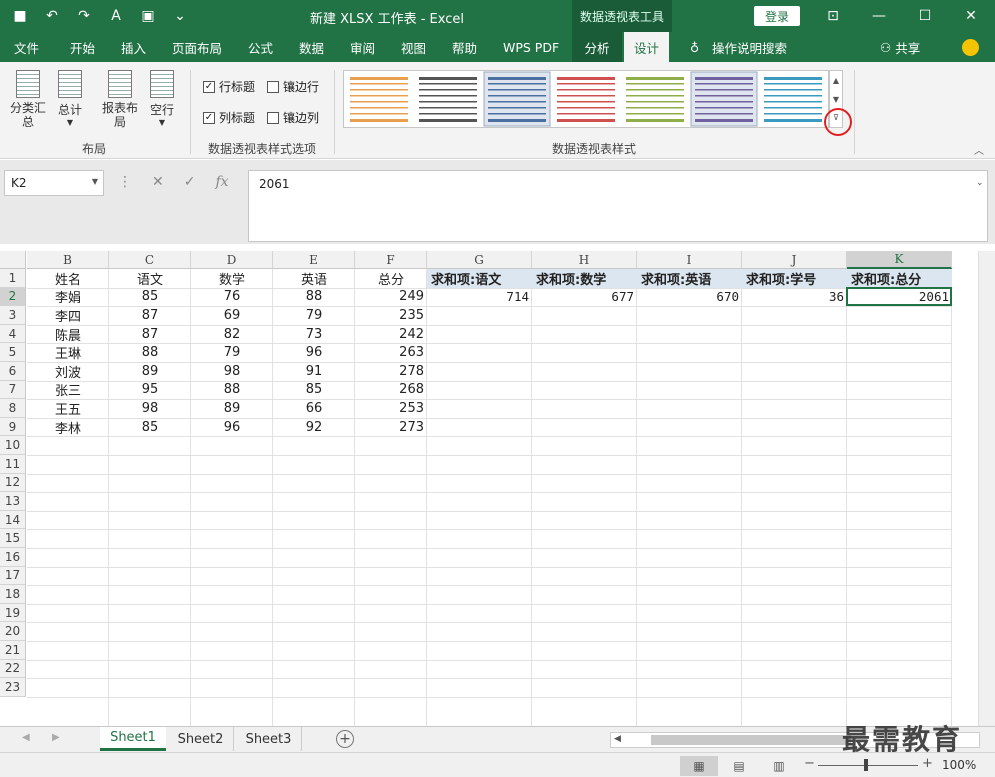 The image size is (995, 777). What do you see at coordinates (116, 16) in the screenshot?
I see `format-painter-icon: A` at bounding box center [116, 16].